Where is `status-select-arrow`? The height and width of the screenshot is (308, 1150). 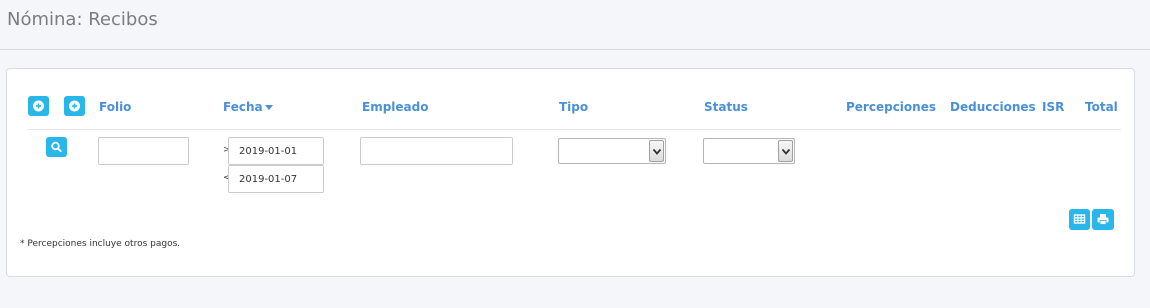
status-select-arrow is located at coordinates (785, 151).